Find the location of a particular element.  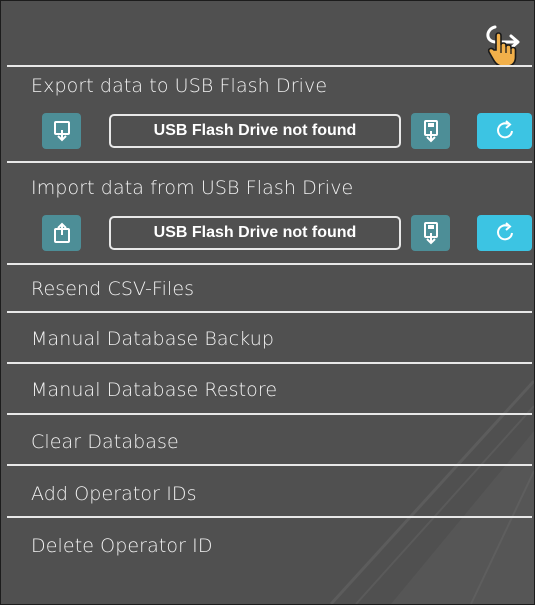

import-label: Import data from USB Flash Drive is located at coordinates (192, 188).